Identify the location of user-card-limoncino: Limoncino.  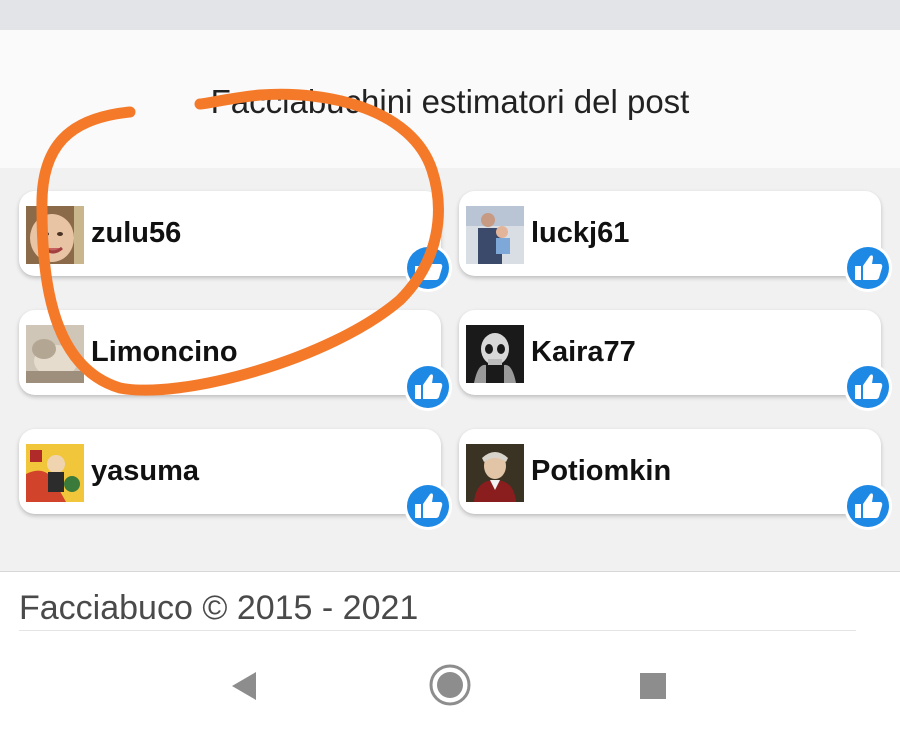
(235, 360).